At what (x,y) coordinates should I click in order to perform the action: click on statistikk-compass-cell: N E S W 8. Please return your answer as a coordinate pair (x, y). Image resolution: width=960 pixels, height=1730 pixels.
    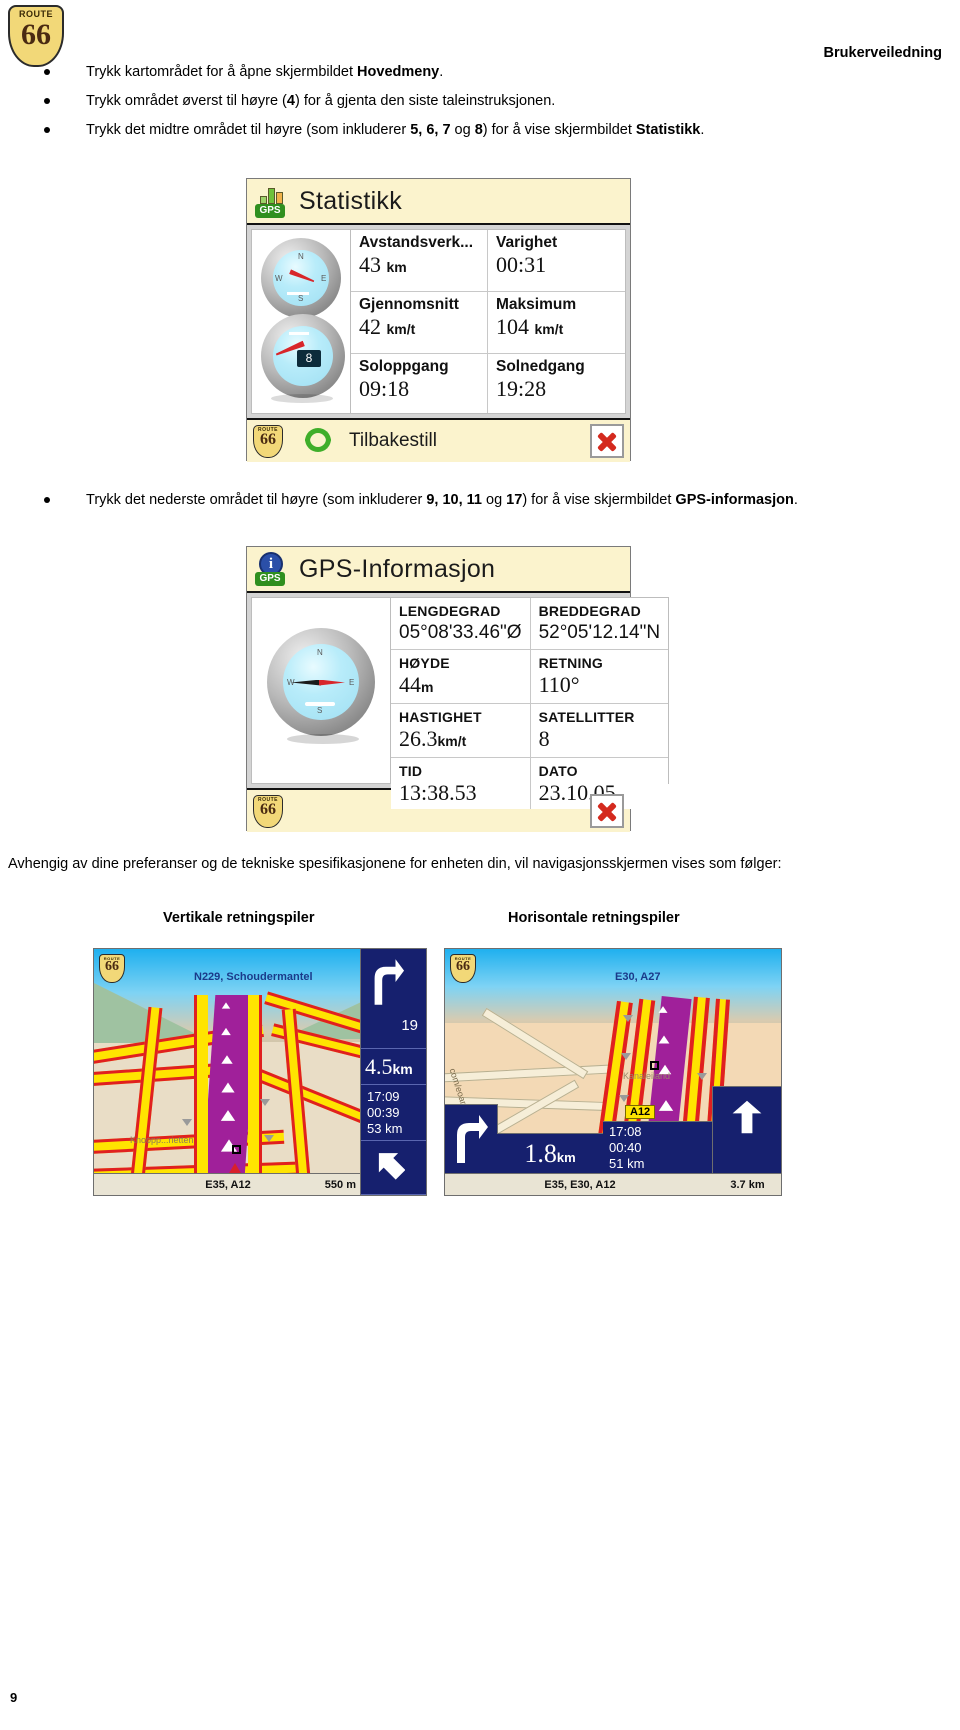
    Looking at the image, I should click on (301, 321).